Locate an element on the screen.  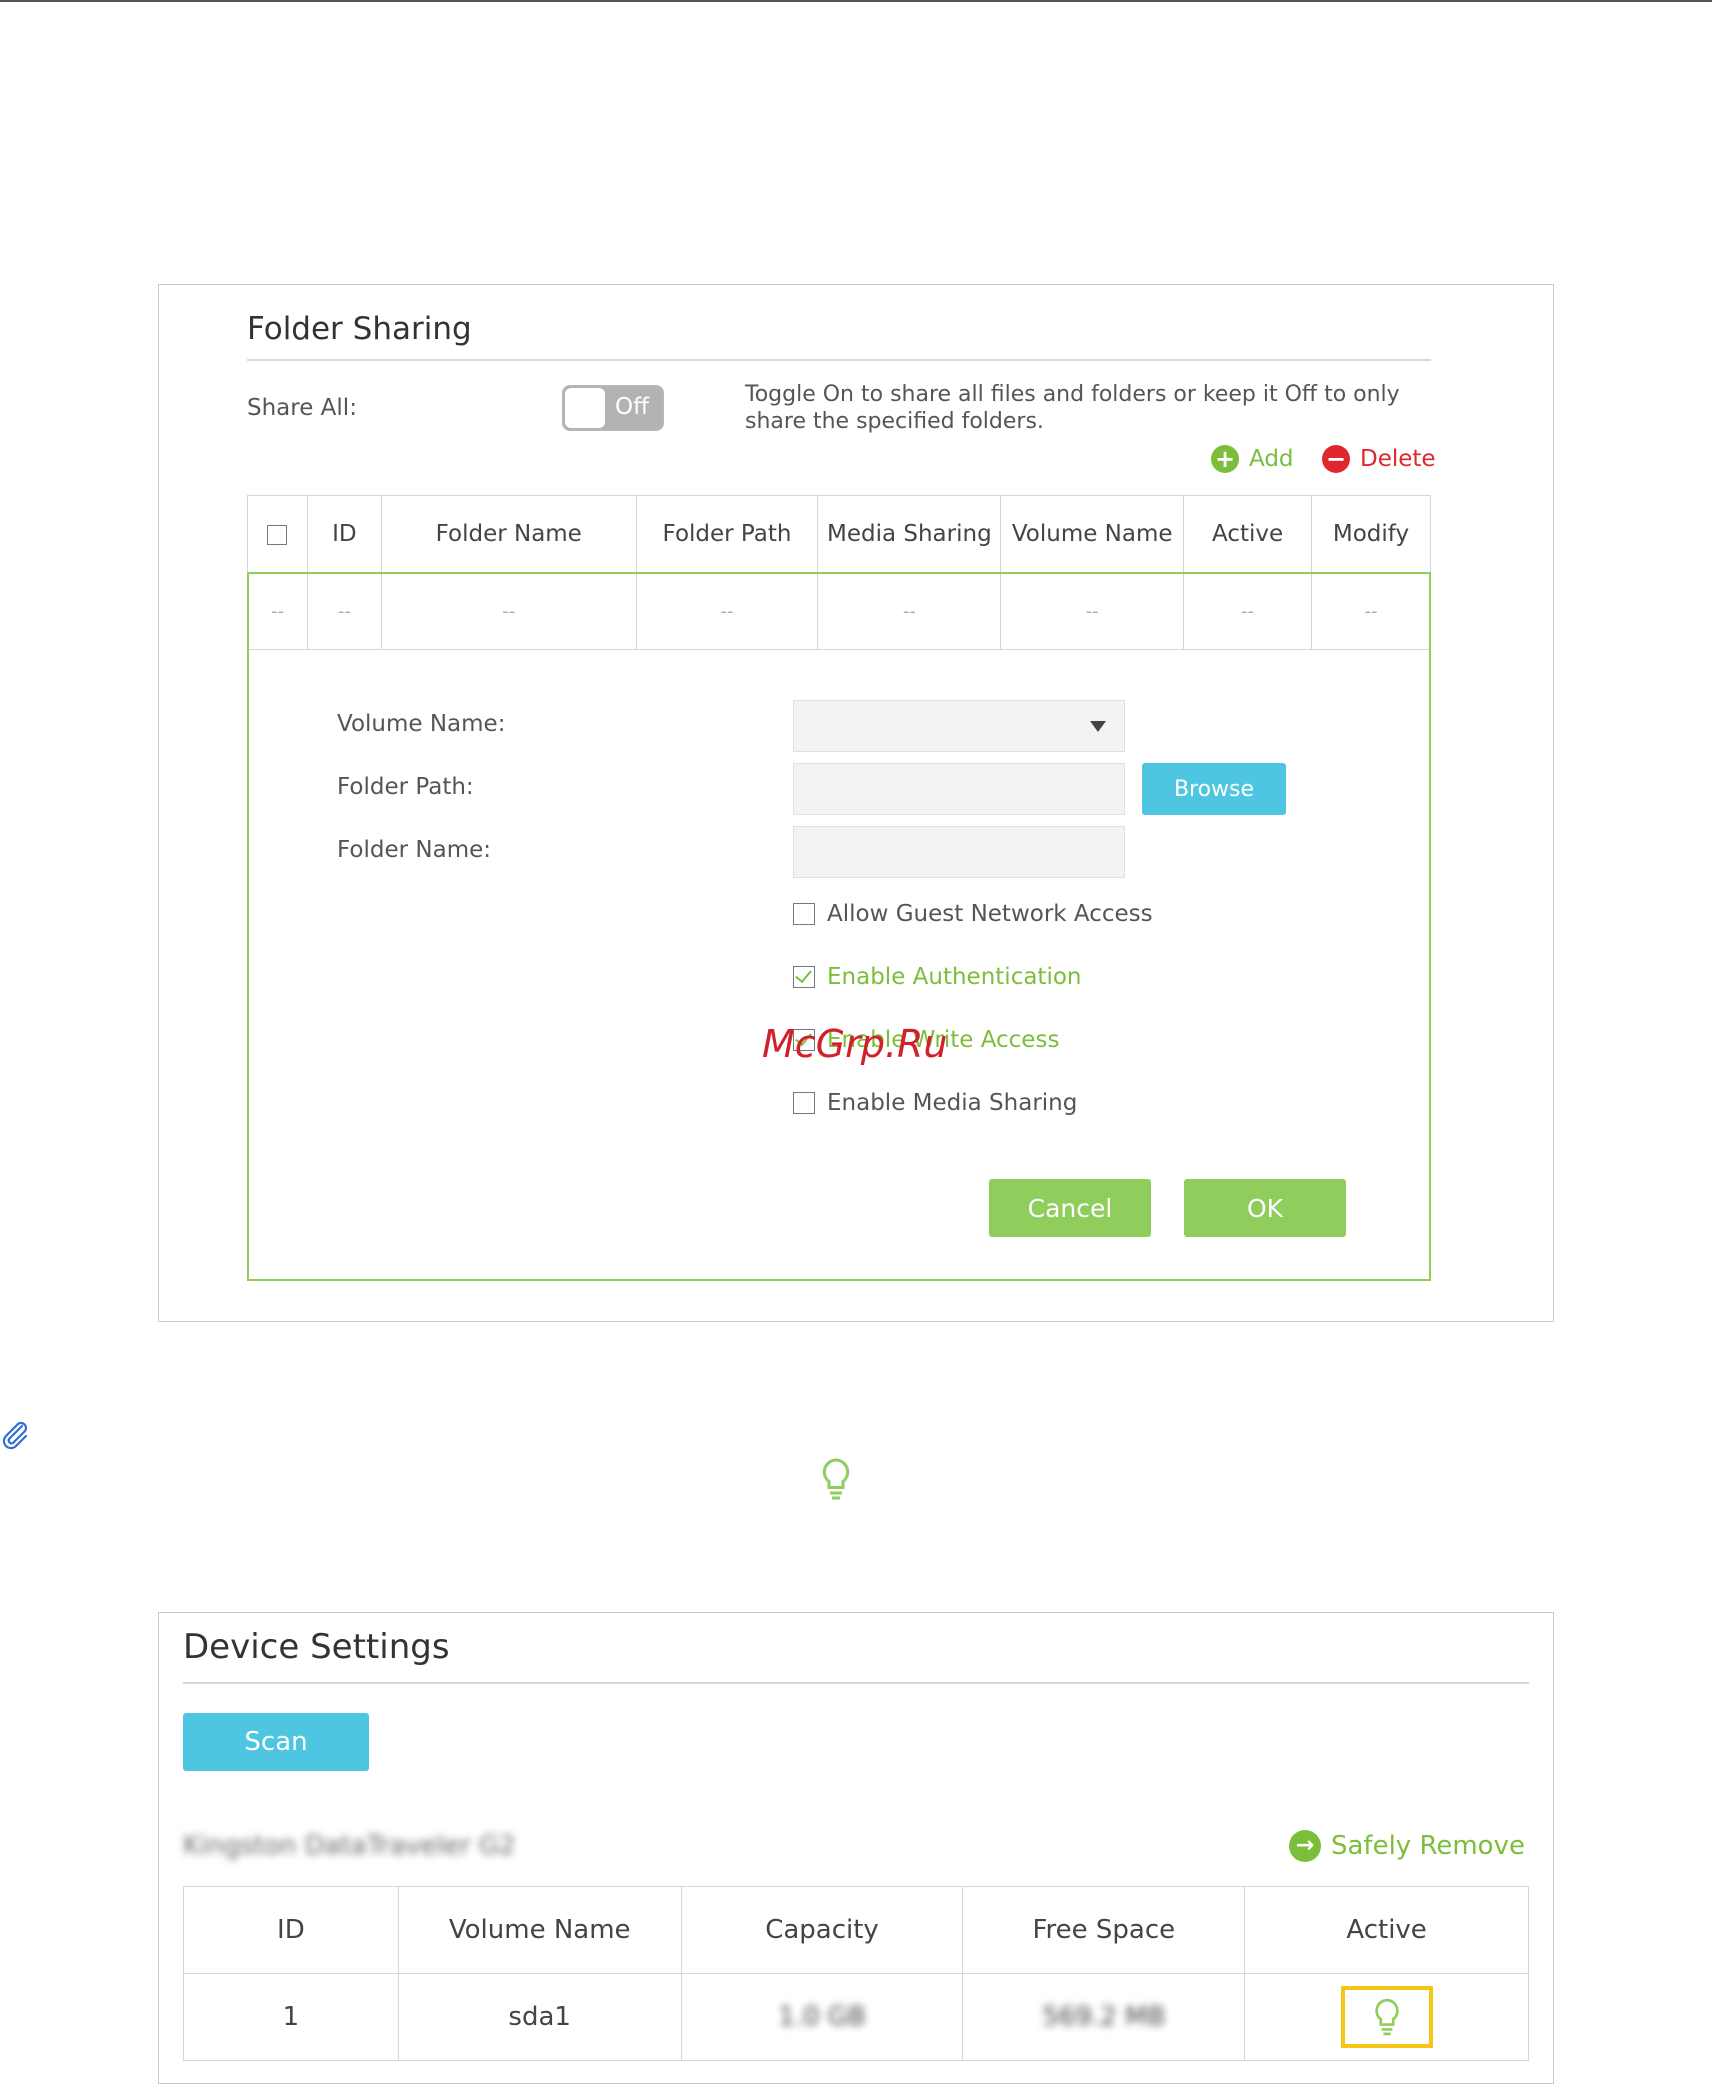
safely-remove-button: → Safely Remove is located at coordinates (1407, 1846).